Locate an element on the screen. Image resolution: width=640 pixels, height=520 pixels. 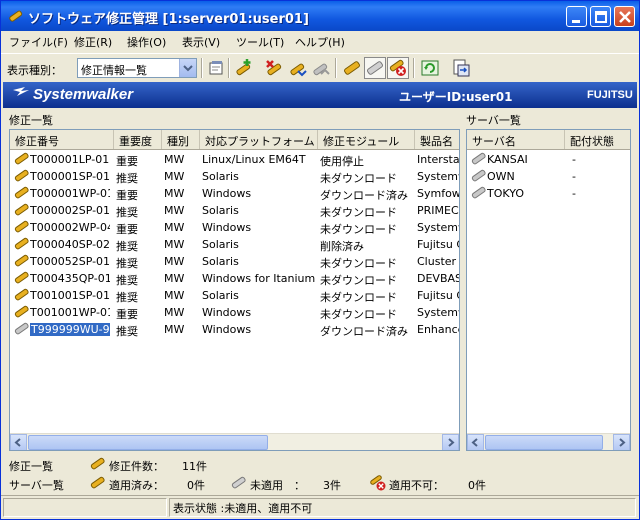
table-row: T001001SP-01 推奨 MW Solaris 未ダウンロード Fujitsu C is located at coordinates (234, 295).